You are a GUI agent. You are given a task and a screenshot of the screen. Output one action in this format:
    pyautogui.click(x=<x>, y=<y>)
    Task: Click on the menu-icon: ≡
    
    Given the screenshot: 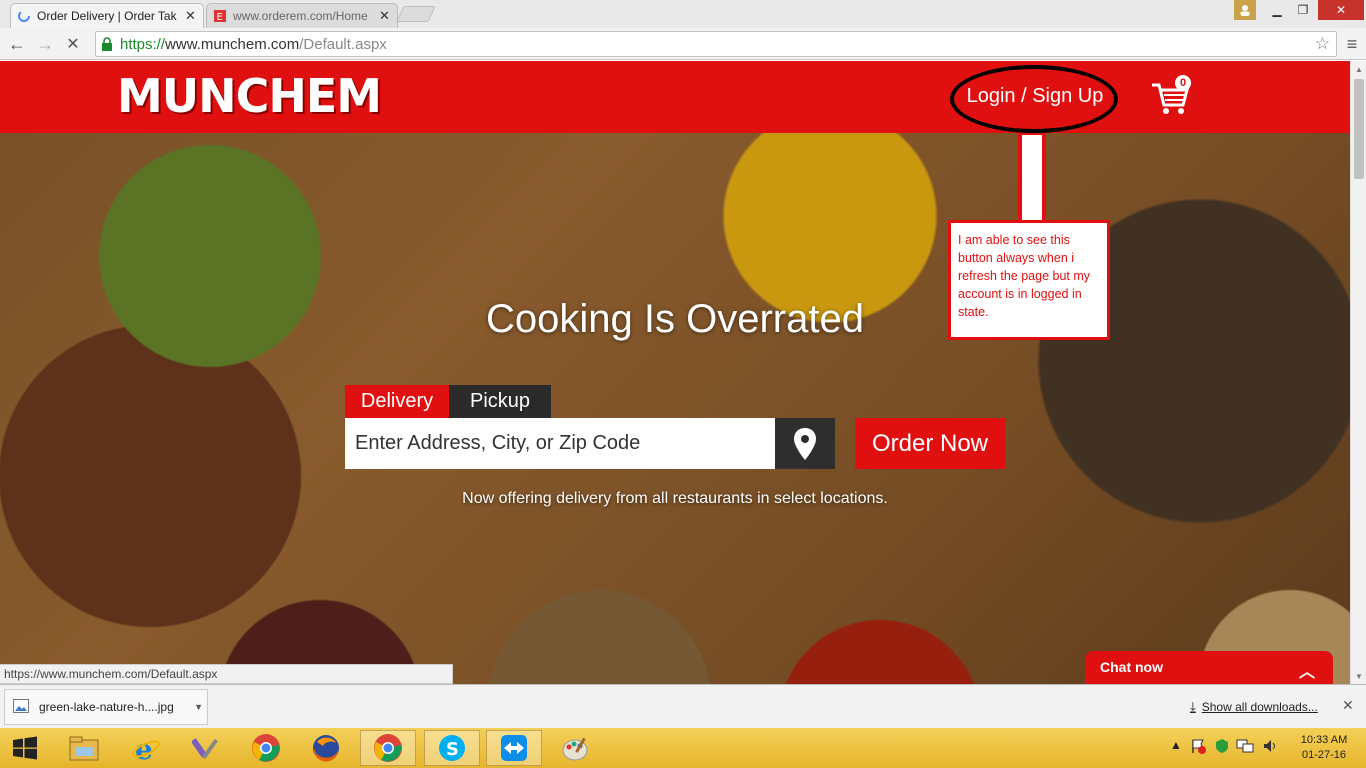 What is the action you would take?
    pyautogui.click(x=1352, y=44)
    